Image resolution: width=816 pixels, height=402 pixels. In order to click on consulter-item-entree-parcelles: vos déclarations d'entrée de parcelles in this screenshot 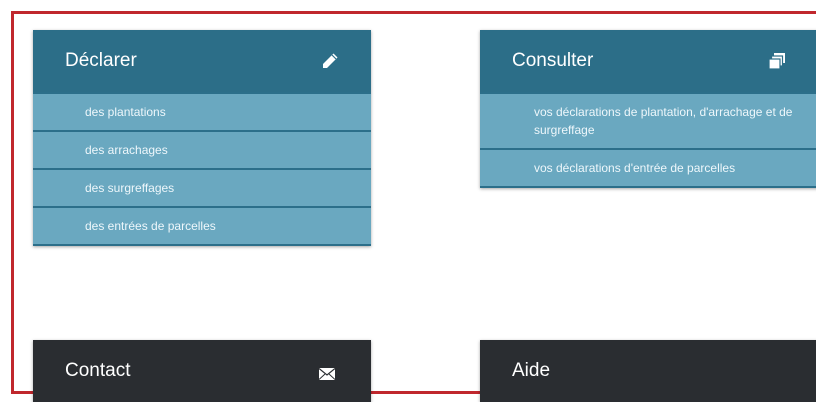, I will do `click(648, 168)`.